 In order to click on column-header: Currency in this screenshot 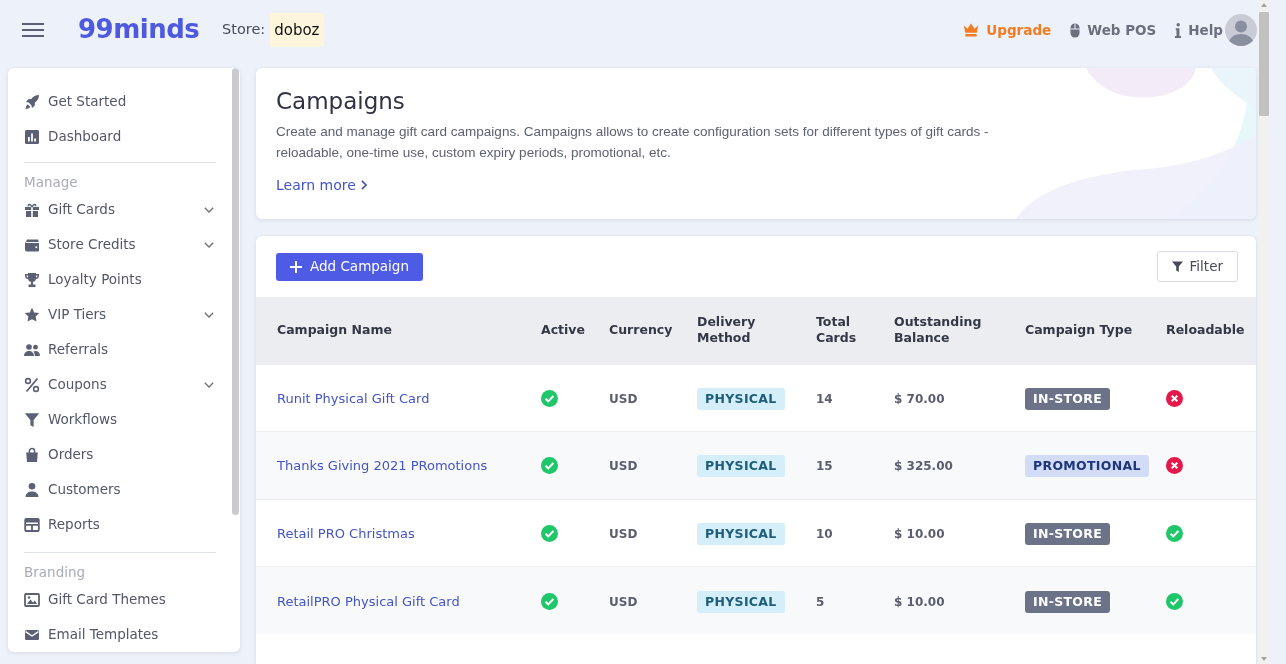, I will do `click(641, 330)`.